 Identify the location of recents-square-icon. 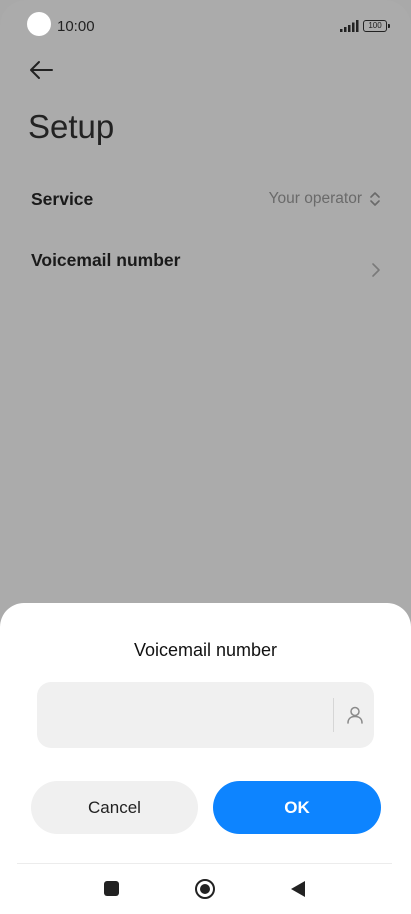
(111, 888).